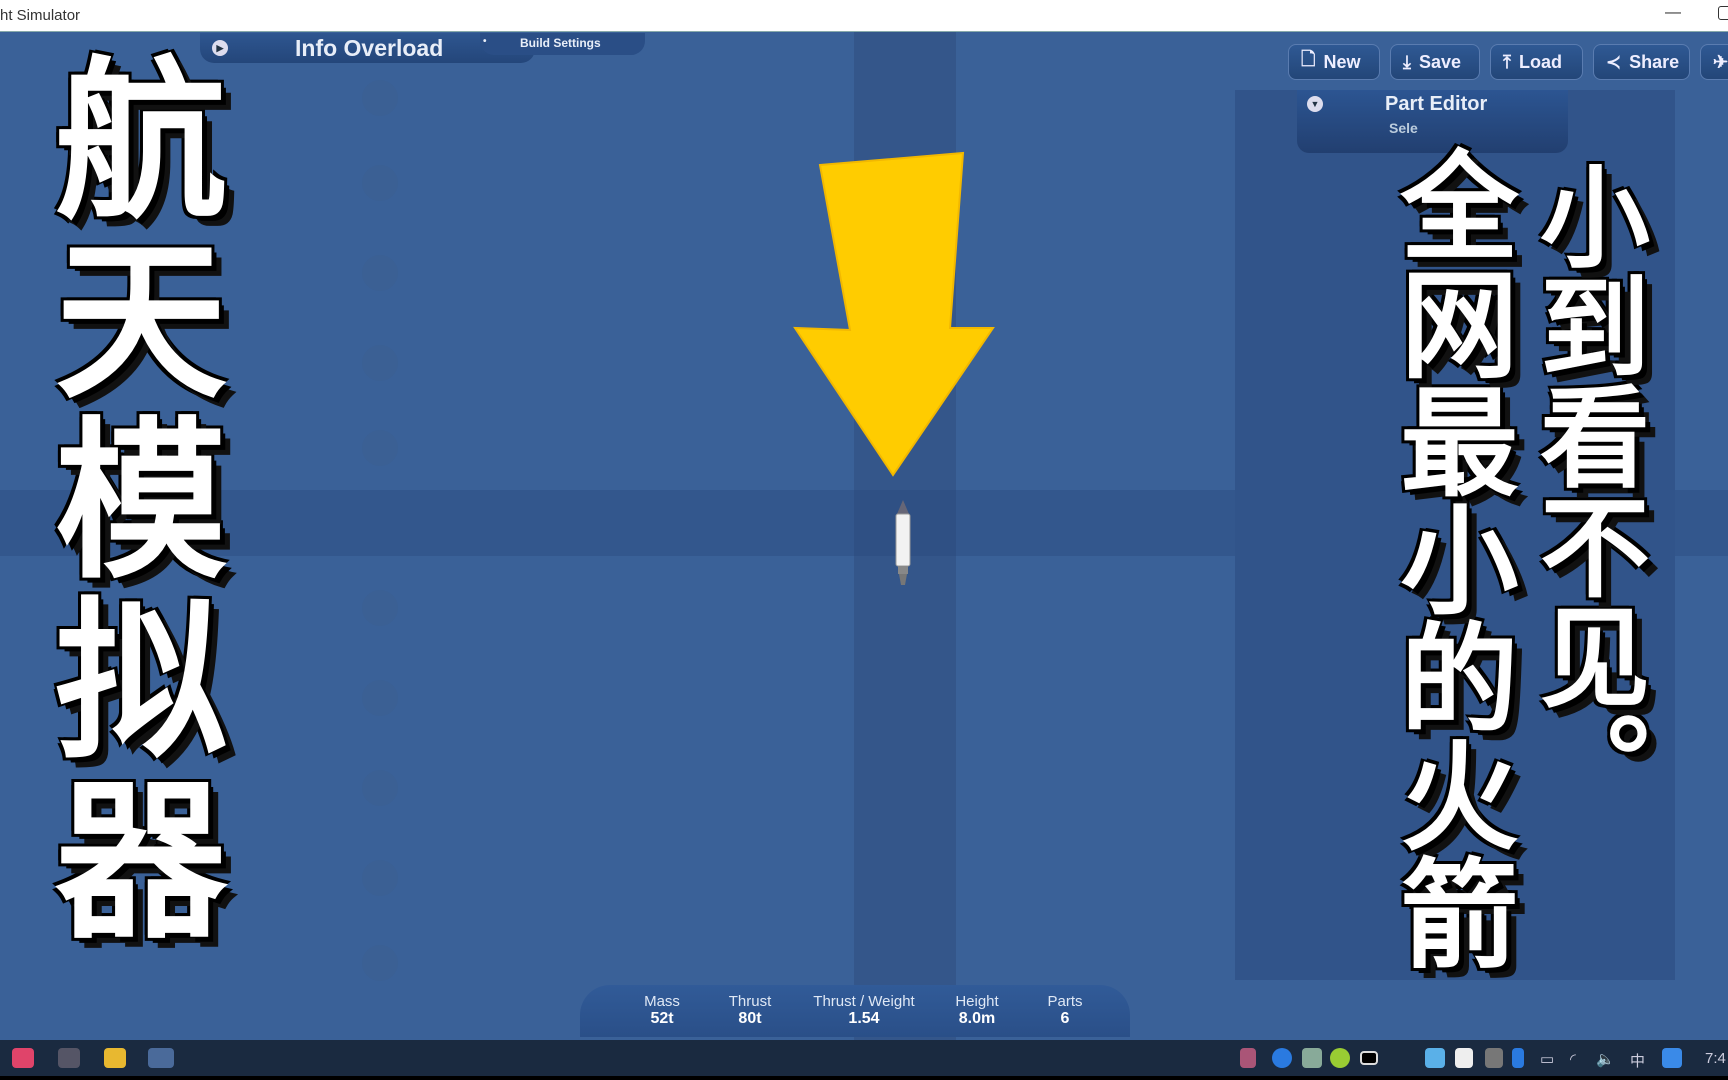 This screenshot has height=1080, width=1728. Describe the element at coordinates (977, 1010) in the screenshot. I see `stat-height: Height 8.0m` at that location.